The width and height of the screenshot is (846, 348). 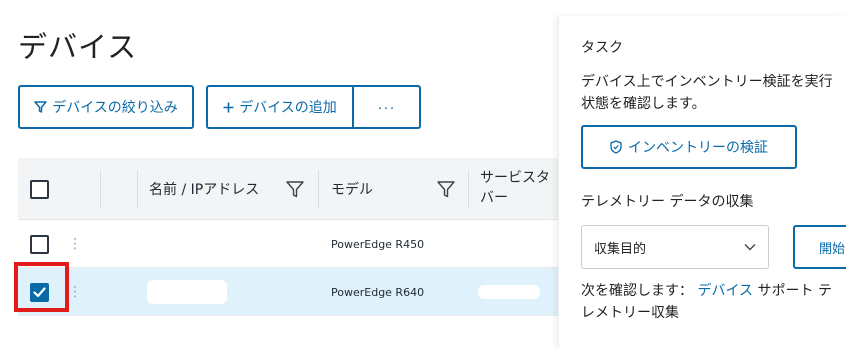 What do you see at coordinates (637, 291) in the screenshot?
I see `note-prefix: 次を確認します：` at bounding box center [637, 291].